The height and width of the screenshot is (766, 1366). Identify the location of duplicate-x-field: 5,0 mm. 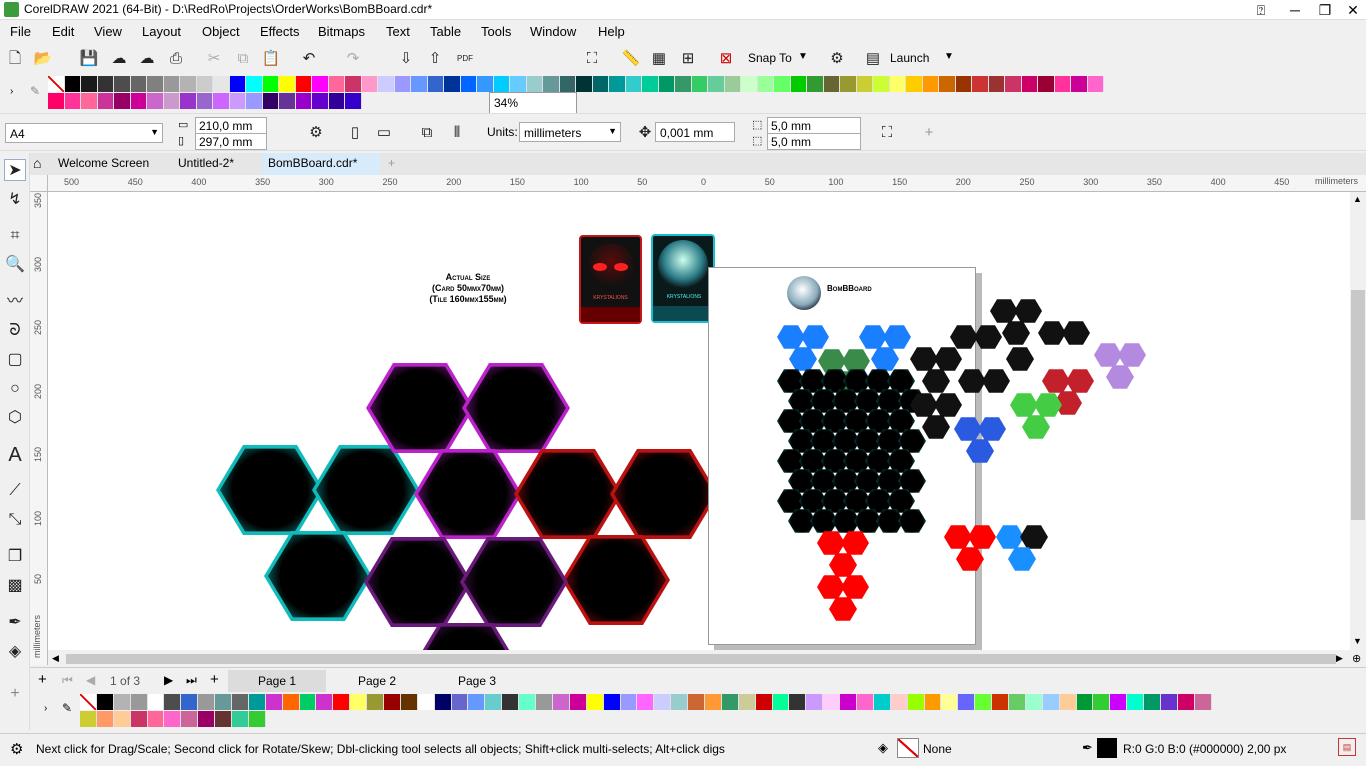
(814, 125).